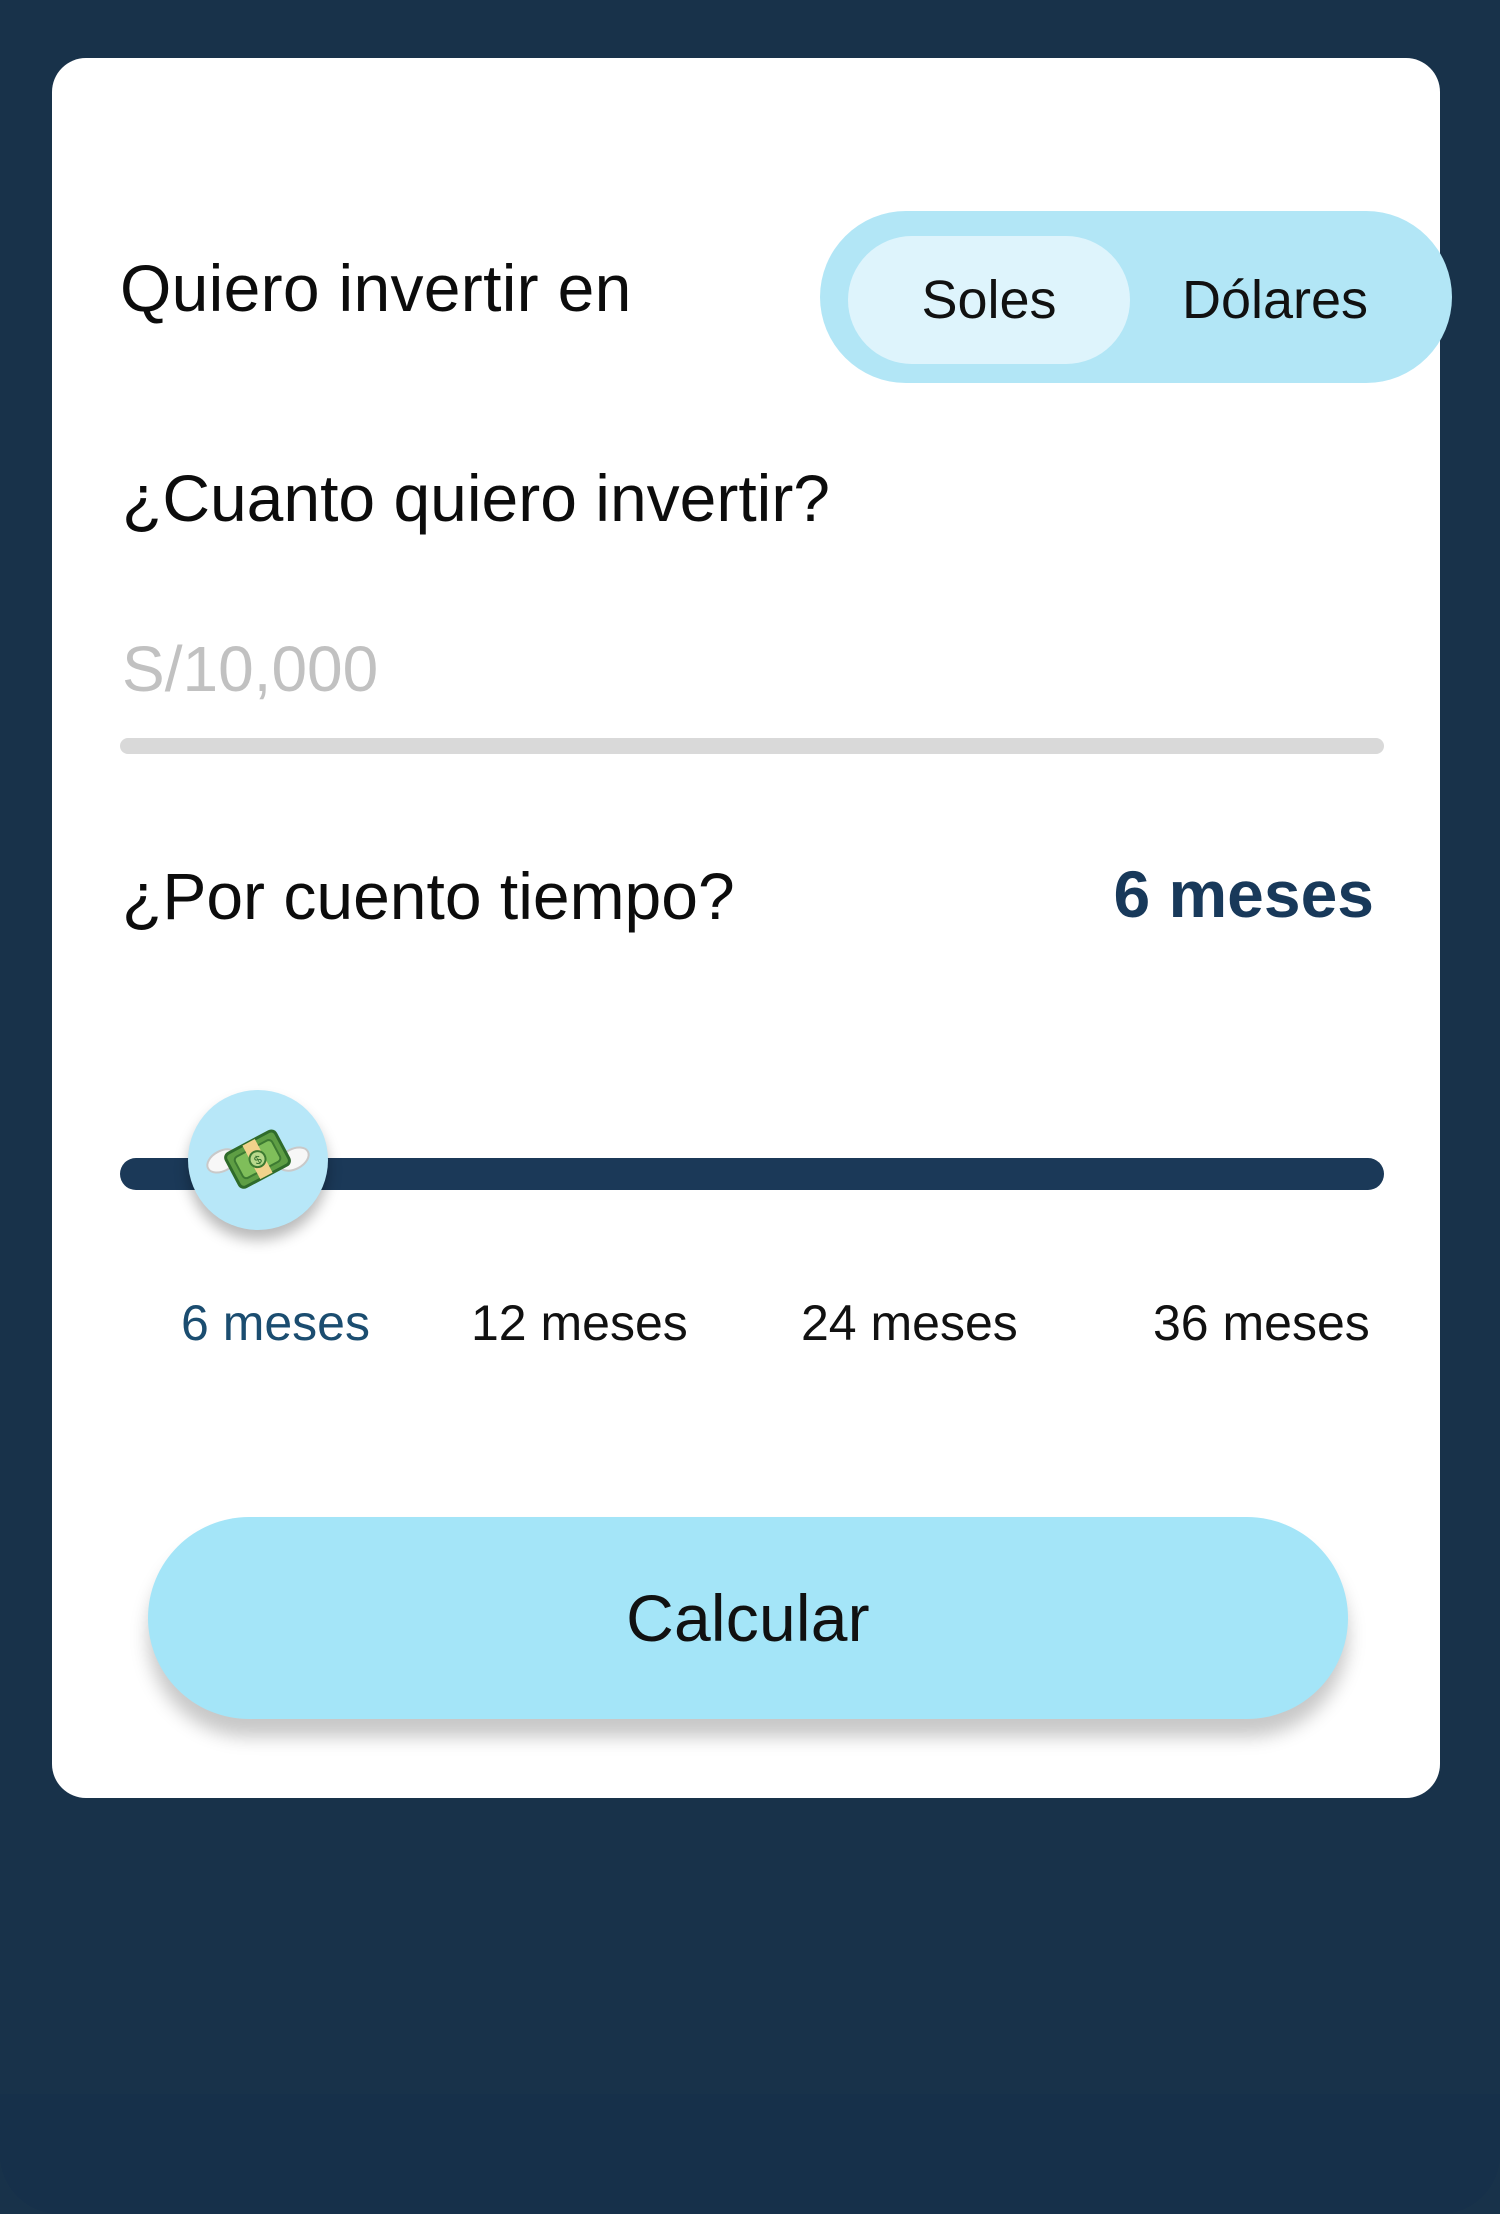 The width and height of the screenshot is (1500, 2214). Describe the element at coordinates (753, 669) in the screenshot. I see `amount-input` at that location.